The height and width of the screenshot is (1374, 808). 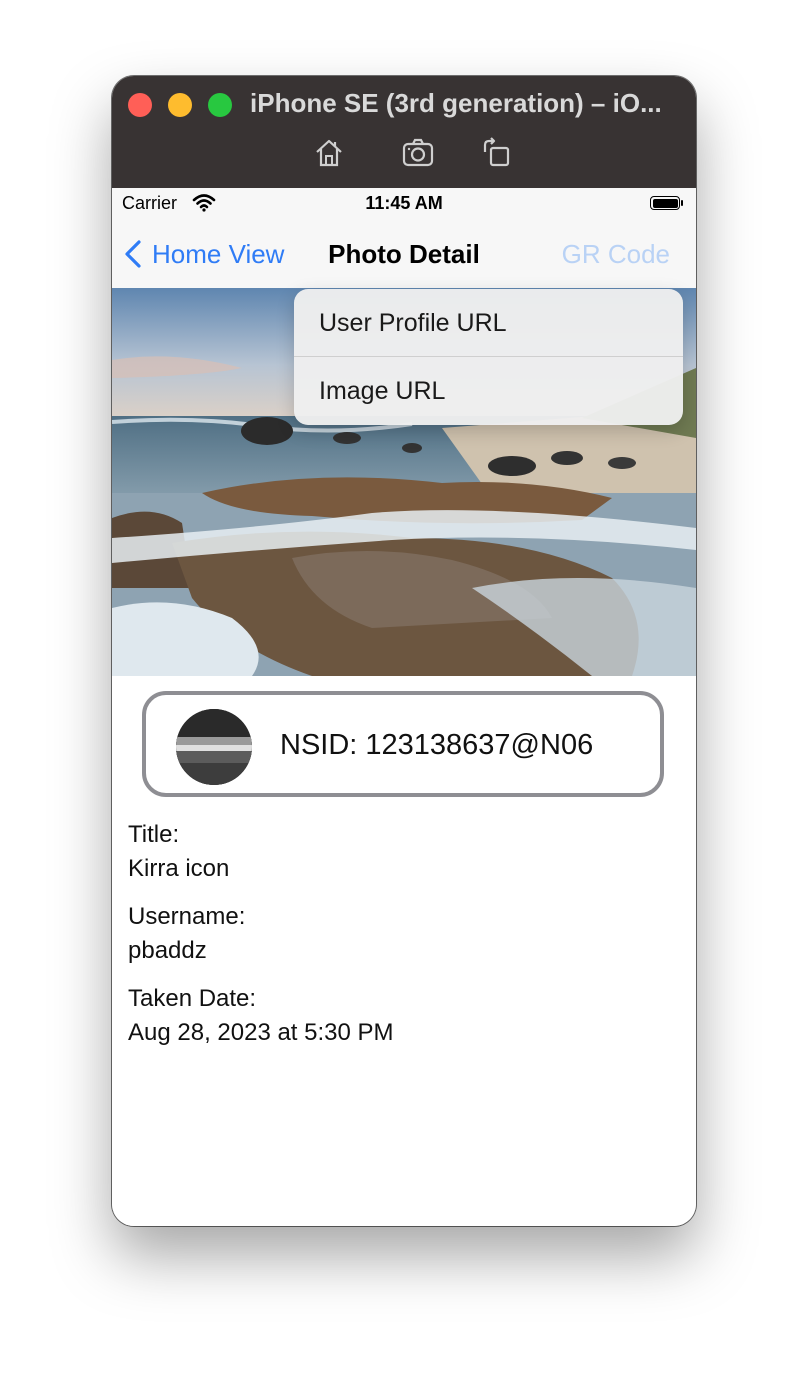 I want to click on share-menu: User Profile URL Image URL, so click(x=488, y=357).